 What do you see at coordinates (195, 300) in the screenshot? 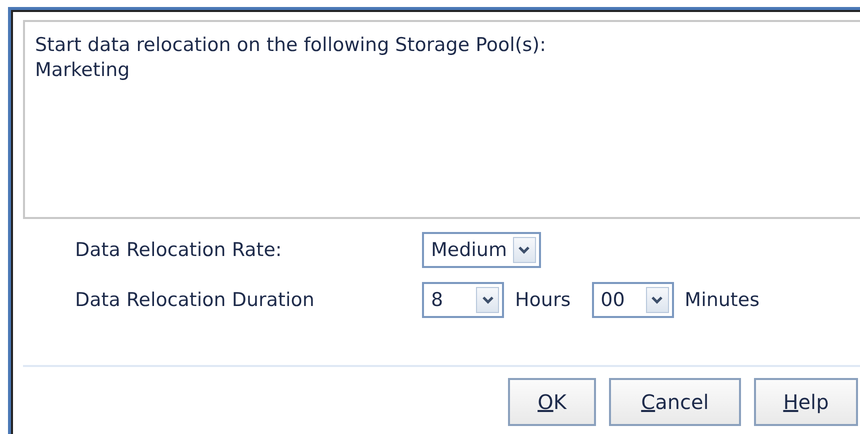
I see `field-label: Data Relocation Duration` at bounding box center [195, 300].